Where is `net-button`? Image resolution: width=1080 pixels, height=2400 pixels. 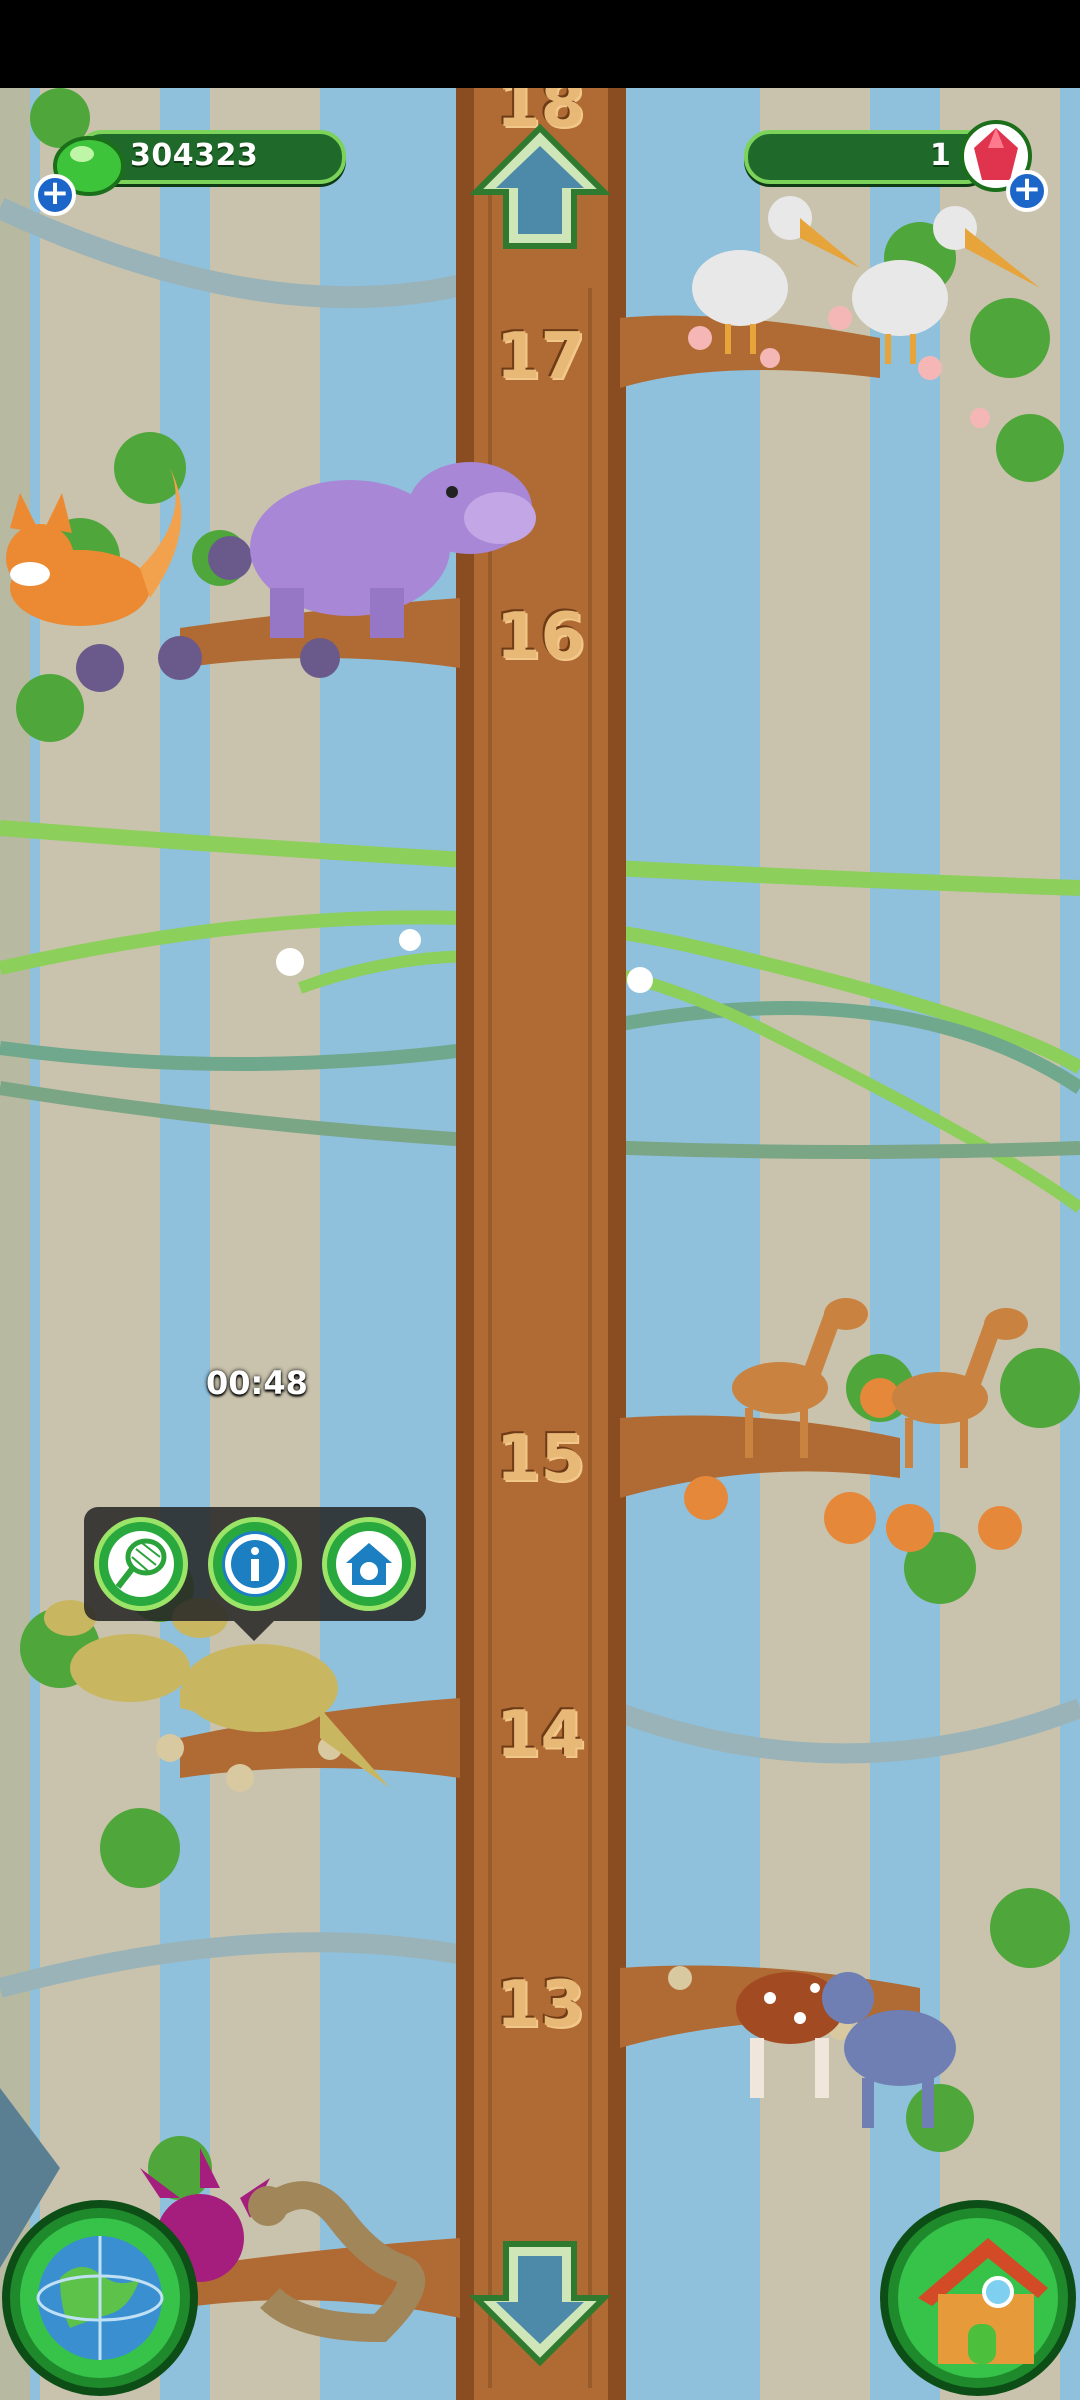
net-button is located at coordinates (141, 1564).